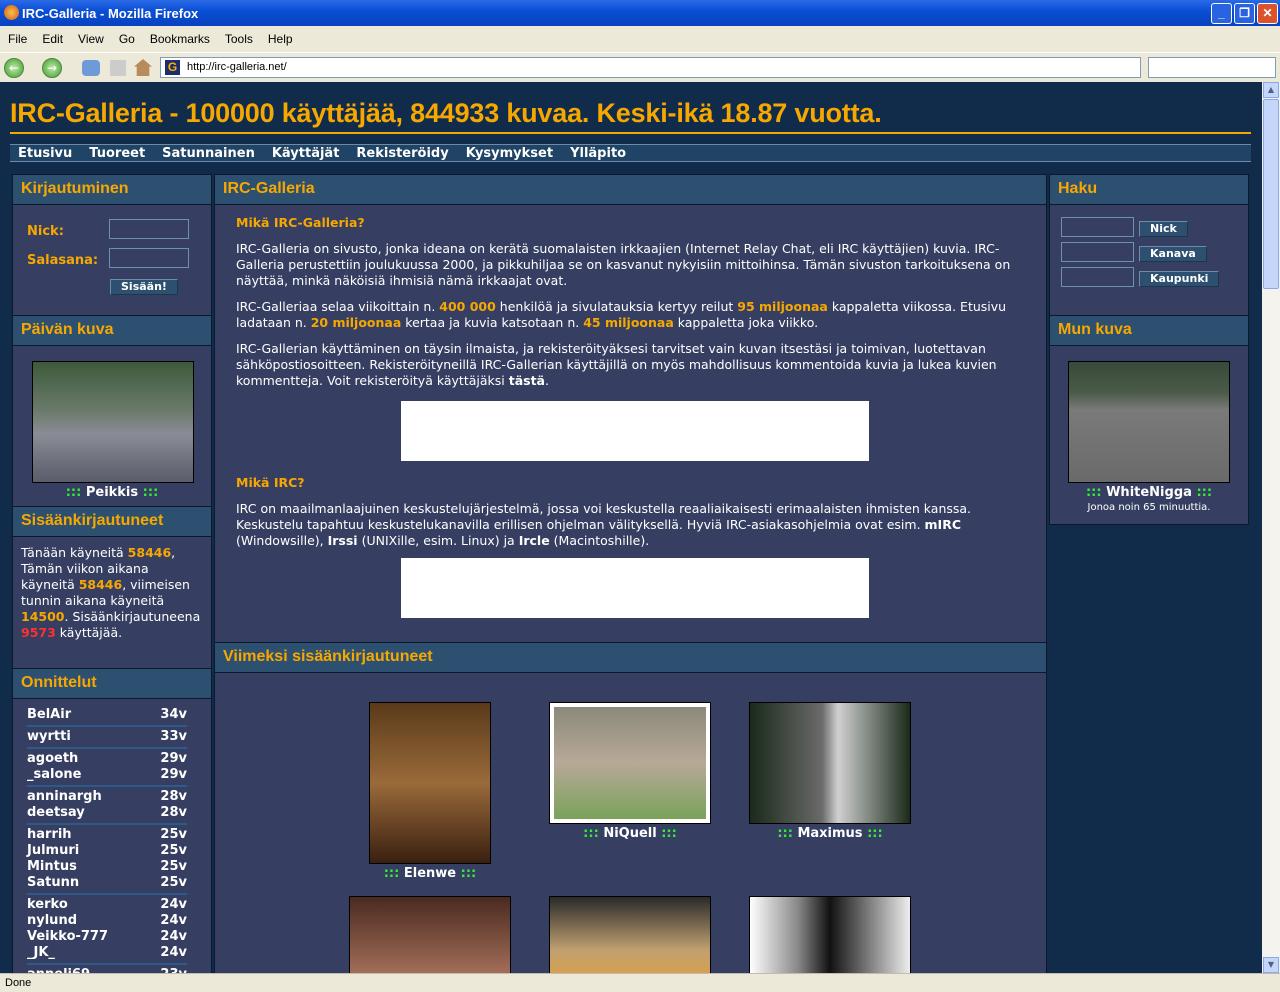 Image resolution: width=1280 pixels, height=992 pixels. Describe the element at coordinates (1149, 507) in the screenshot. I see `queue-text: Jonoa noin 65 minuuttia.` at that location.